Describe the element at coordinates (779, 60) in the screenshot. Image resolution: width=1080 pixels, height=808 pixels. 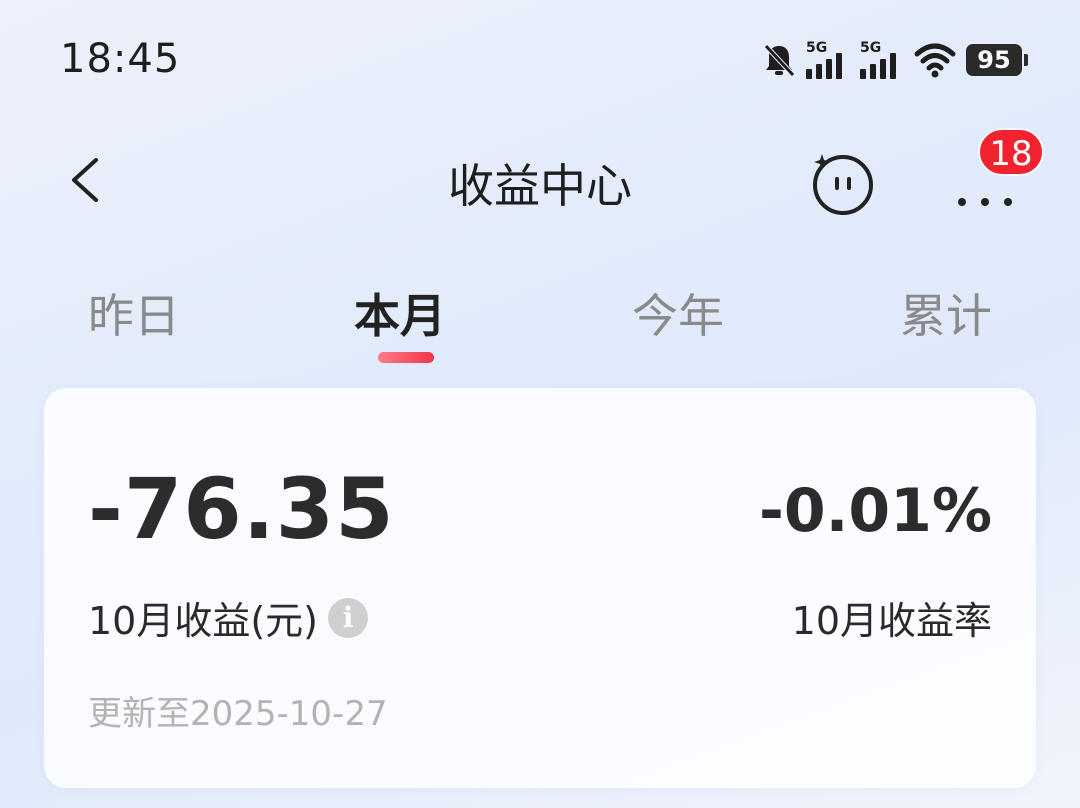
I see `bell-muted-icon` at that location.